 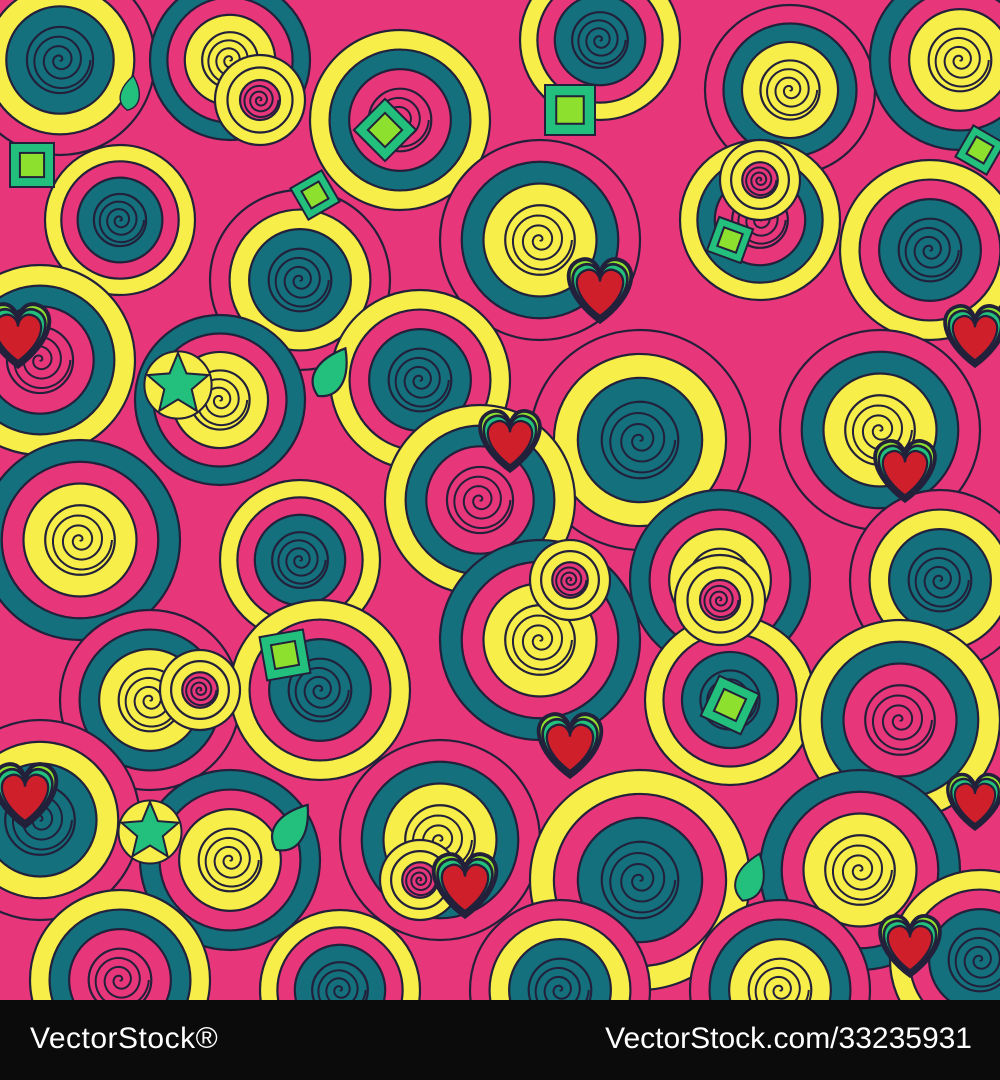 What do you see at coordinates (500, 1040) in the screenshot?
I see `watermark-bar: VectorStock® VectorStock.com/33235931` at bounding box center [500, 1040].